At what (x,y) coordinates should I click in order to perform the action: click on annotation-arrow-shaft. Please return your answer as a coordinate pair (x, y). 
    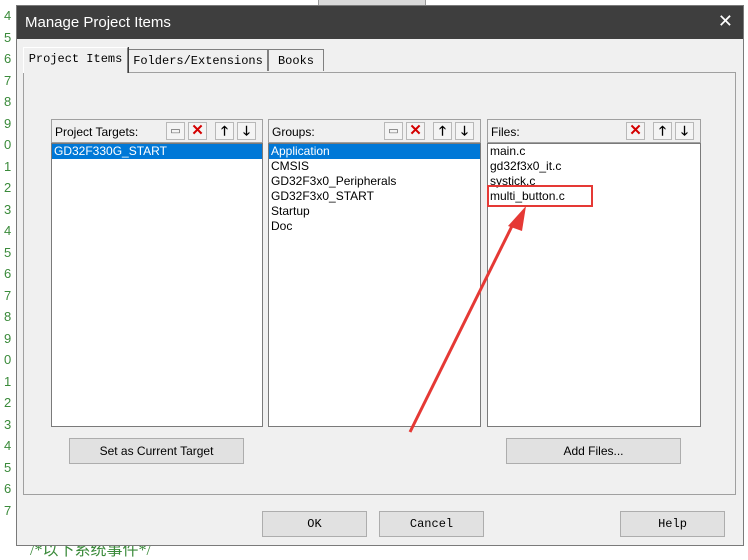
    Looking at the image, I should click on (462, 327).